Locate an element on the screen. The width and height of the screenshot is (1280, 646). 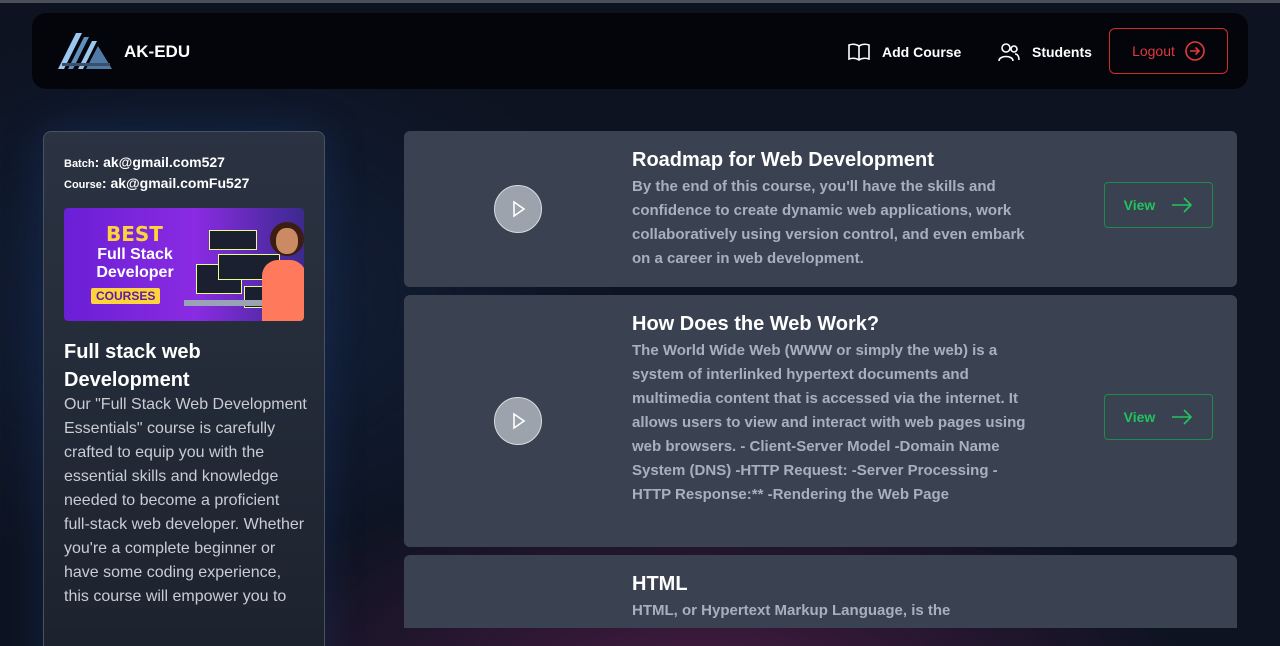
course-value: : ak@gmail.comFu527 is located at coordinates (175, 183).